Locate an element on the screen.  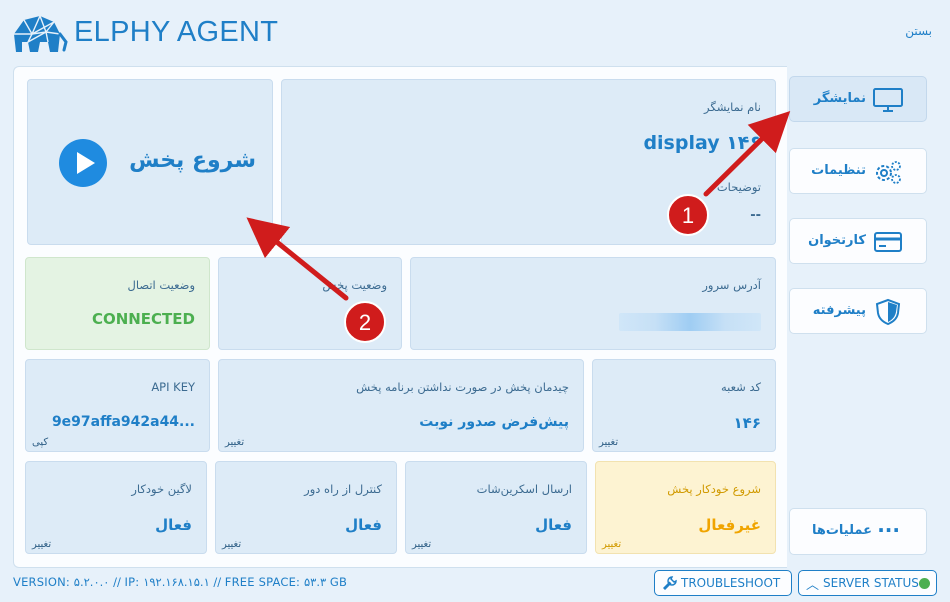
server-address-label: آدرس سرور is located at coordinates (731, 285).